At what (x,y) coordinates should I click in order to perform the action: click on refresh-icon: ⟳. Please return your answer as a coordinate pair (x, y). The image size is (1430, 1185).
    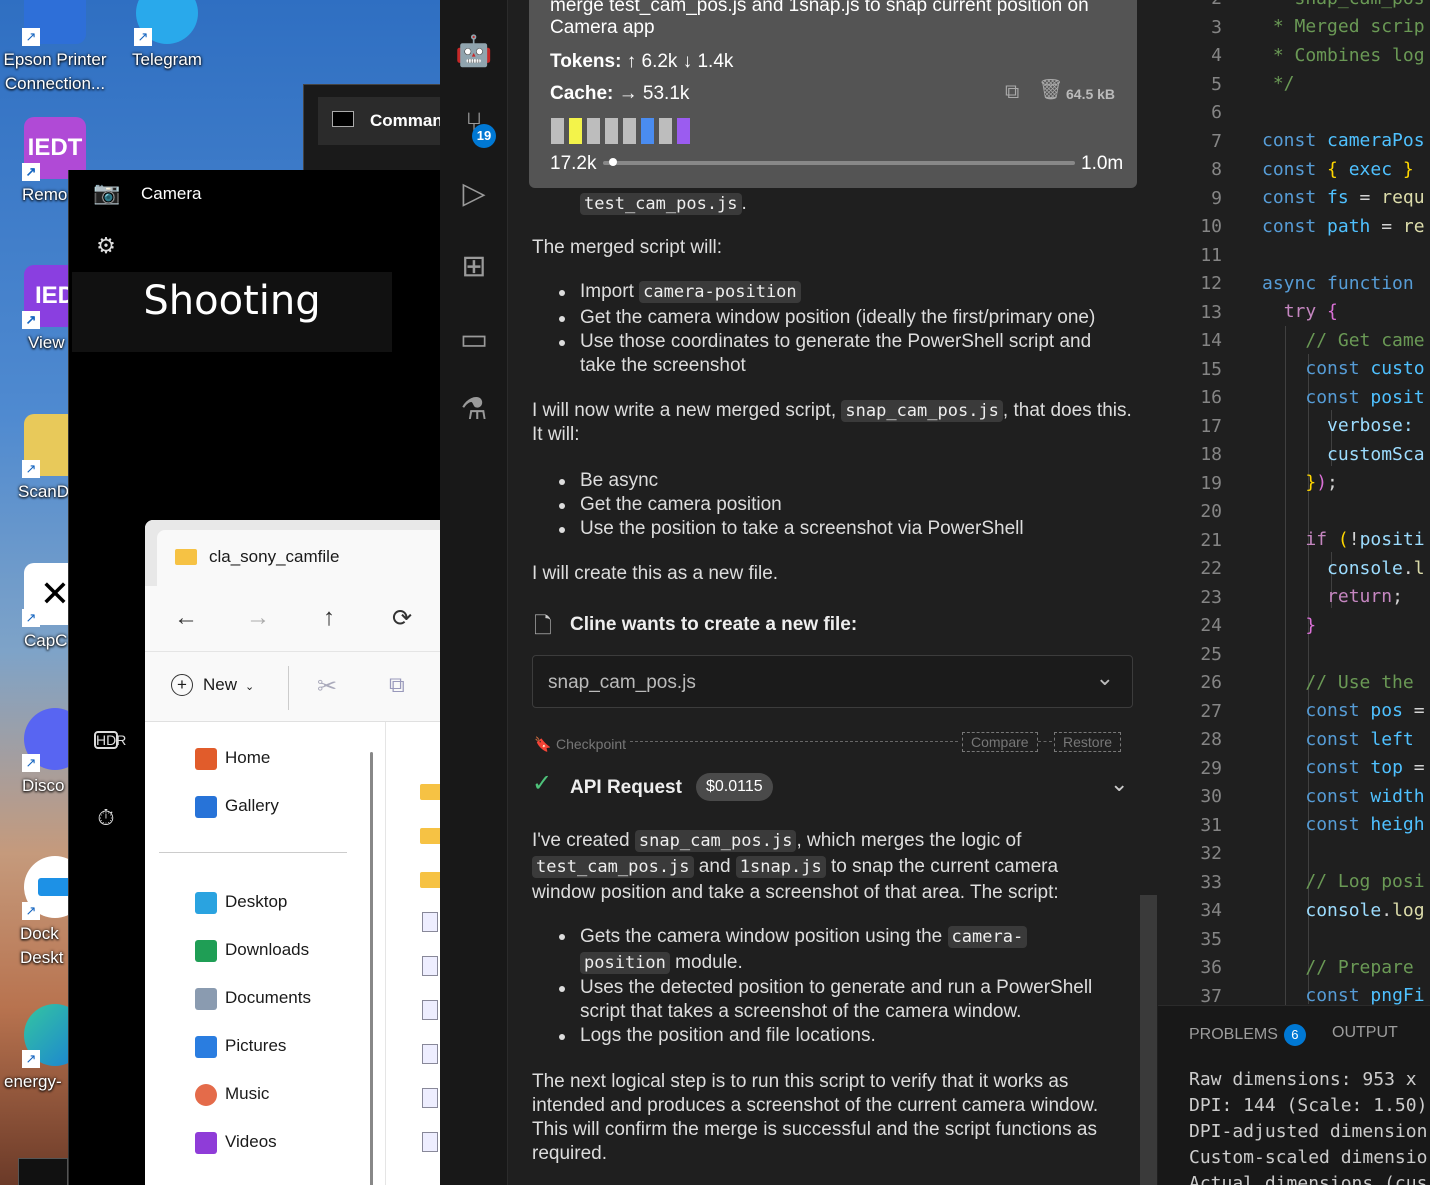
    Looking at the image, I should click on (402, 618).